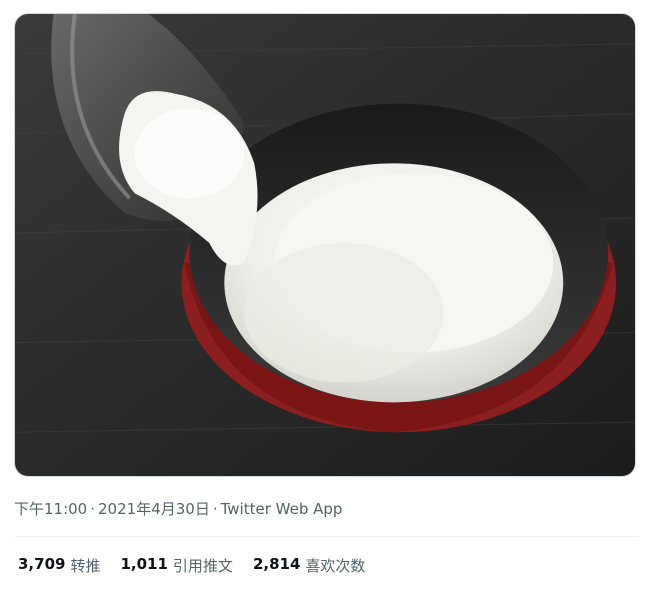 The height and width of the screenshot is (595, 670). What do you see at coordinates (326, 536) in the screenshot?
I see `divider` at bounding box center [326, 536].